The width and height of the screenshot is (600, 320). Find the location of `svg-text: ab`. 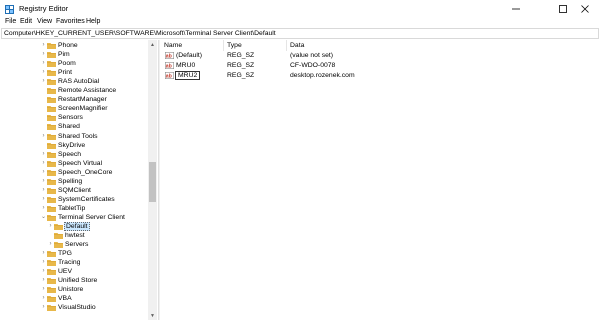

svg-text: ab is located at coordinates (169, 76).